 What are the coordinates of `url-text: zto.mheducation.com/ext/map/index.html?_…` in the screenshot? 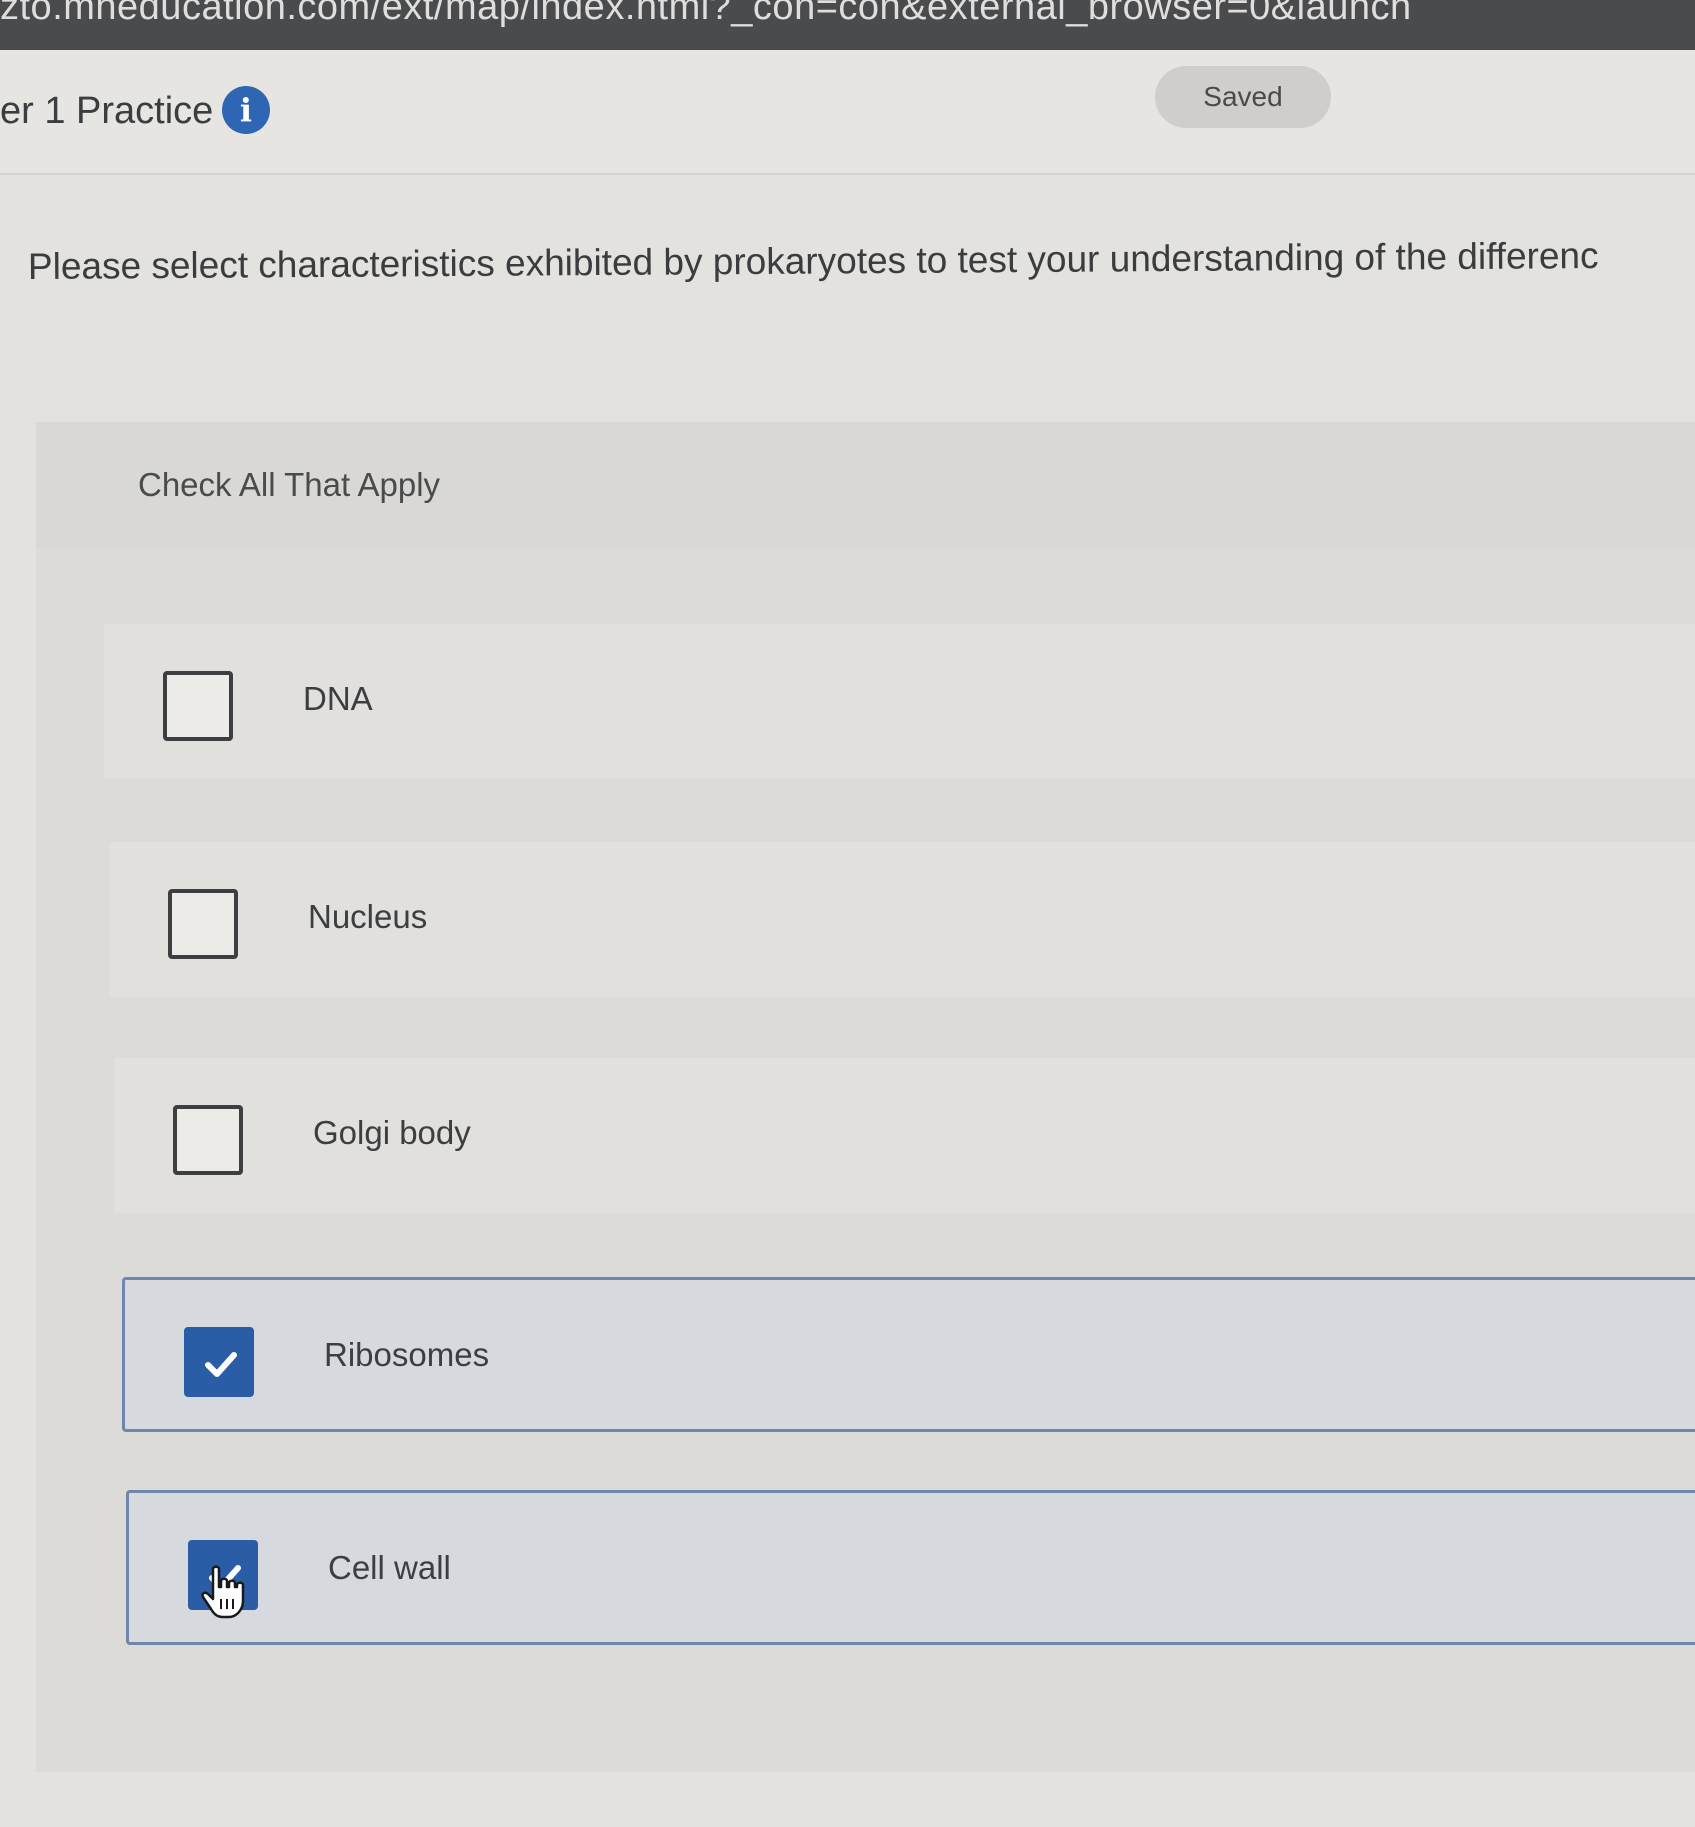 It's located at (706, 14).